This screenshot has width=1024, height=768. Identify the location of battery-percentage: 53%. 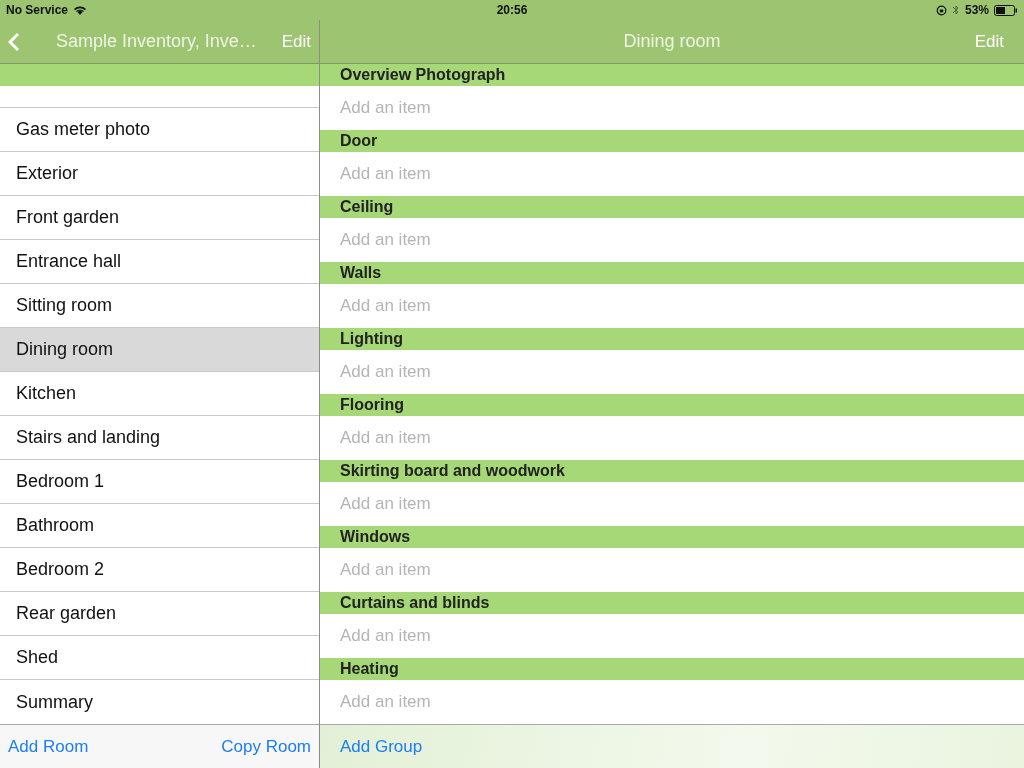
(976, 10).